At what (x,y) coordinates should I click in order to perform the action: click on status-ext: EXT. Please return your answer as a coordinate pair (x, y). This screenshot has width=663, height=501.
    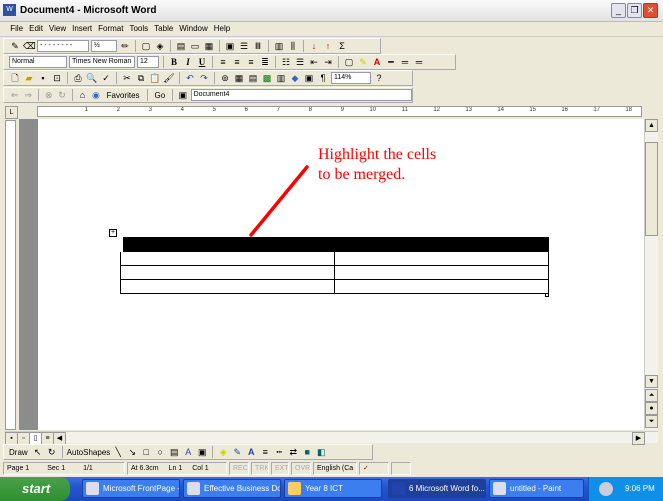
    Looking at the image, I should click on (280, 468).